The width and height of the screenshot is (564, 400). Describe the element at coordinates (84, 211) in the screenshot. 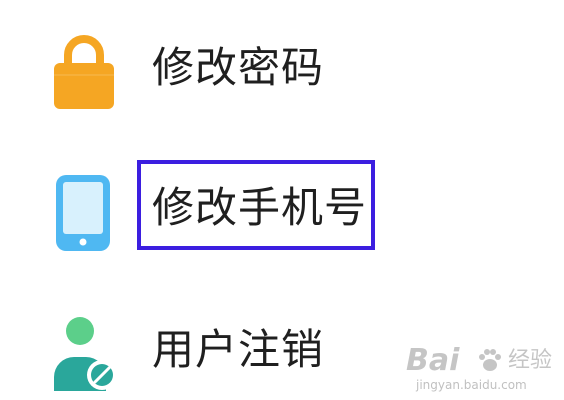

I see `phone-icon` at that location.